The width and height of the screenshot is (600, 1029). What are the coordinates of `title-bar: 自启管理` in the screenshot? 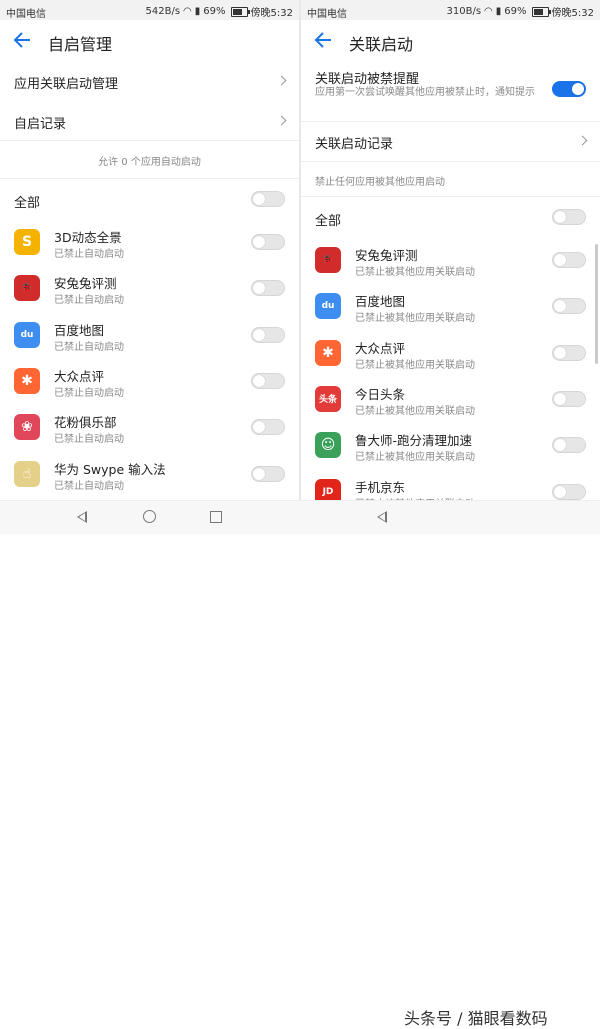 It's located at (149, 41).